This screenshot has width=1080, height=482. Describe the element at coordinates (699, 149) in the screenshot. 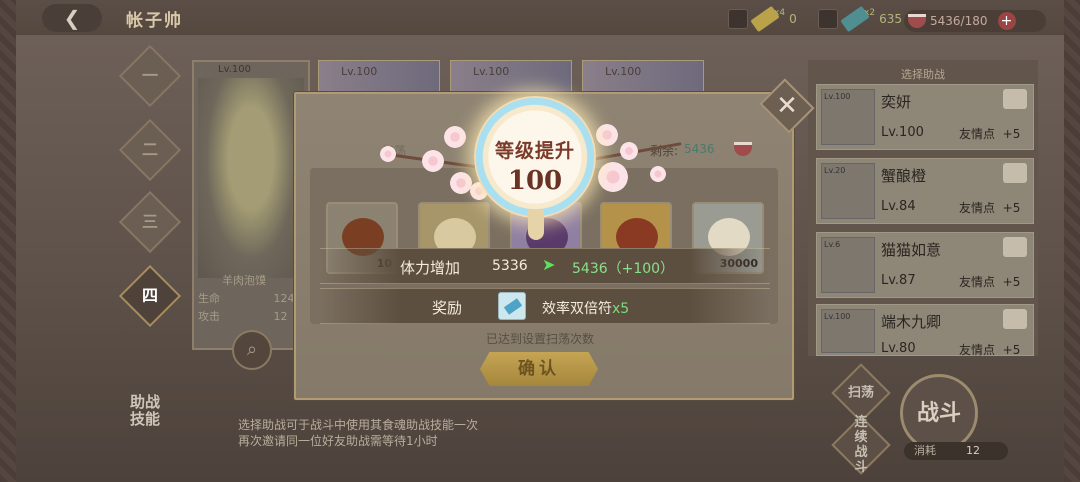

I see `remaining-value: 5436` at that location.